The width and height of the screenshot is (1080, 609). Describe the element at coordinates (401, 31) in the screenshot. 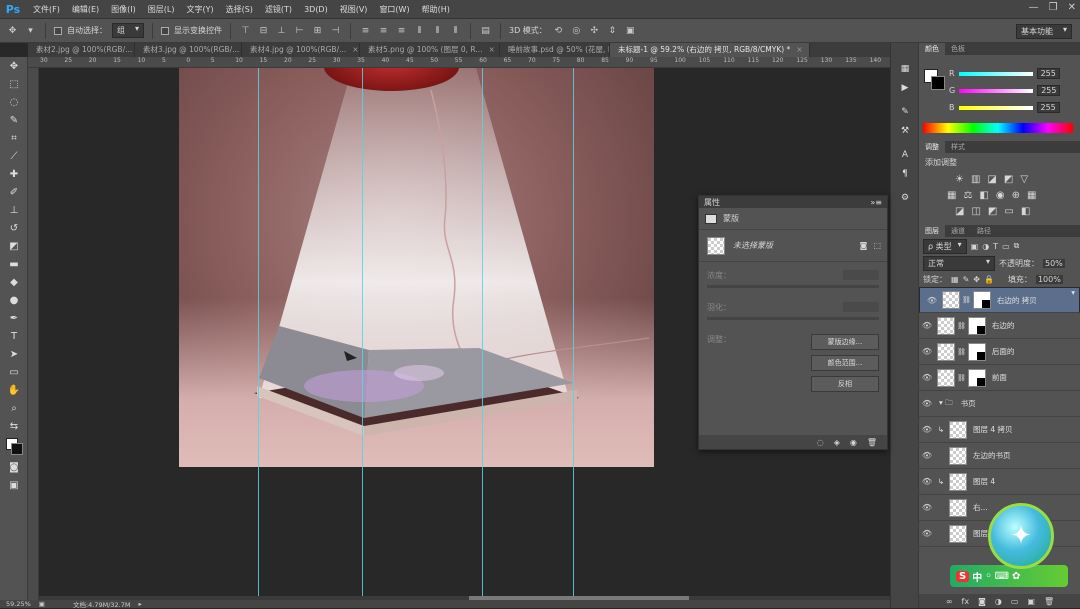

I see `distribute-bottom-icon: ≡` at that location.